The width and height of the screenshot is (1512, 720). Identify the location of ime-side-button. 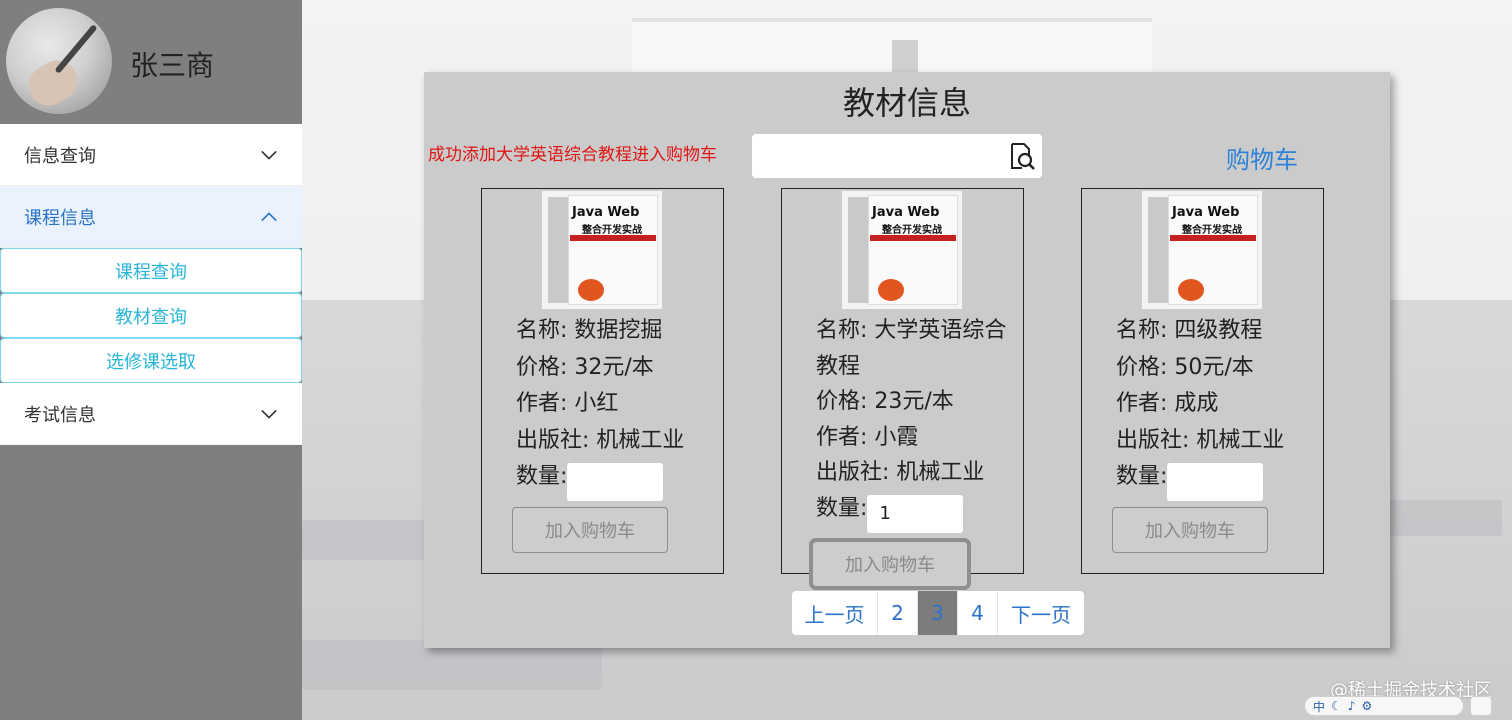
(1481, 706).